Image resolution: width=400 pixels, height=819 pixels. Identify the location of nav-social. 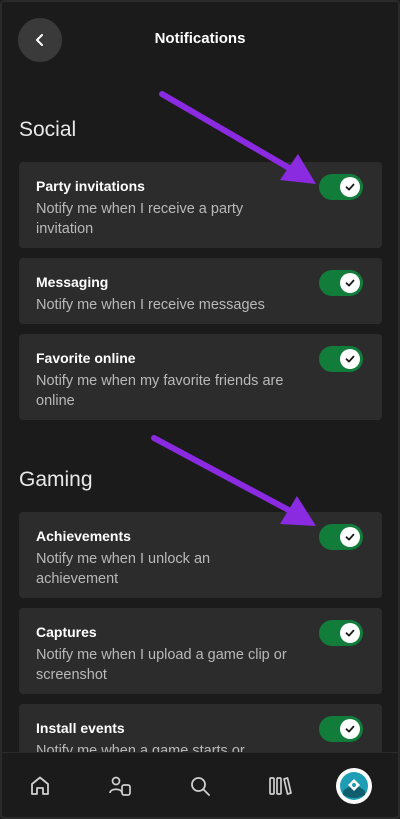
(120, 786).